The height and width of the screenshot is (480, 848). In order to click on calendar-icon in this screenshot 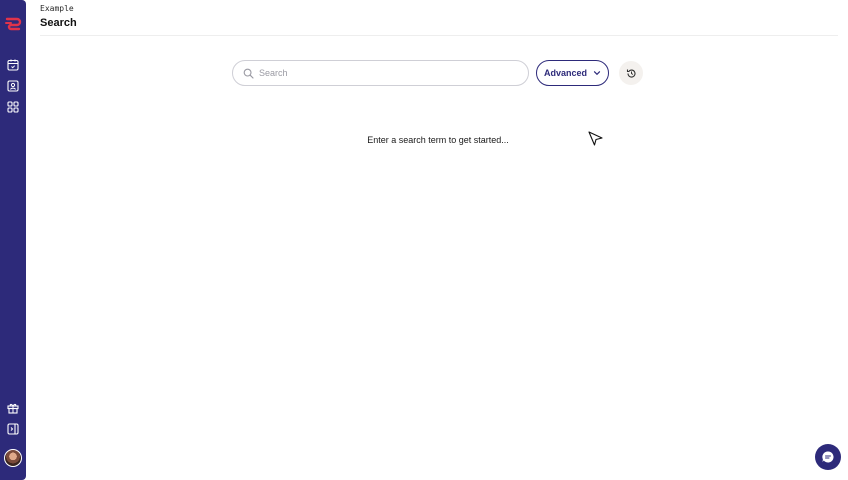, I will do `click(13, 65)`.